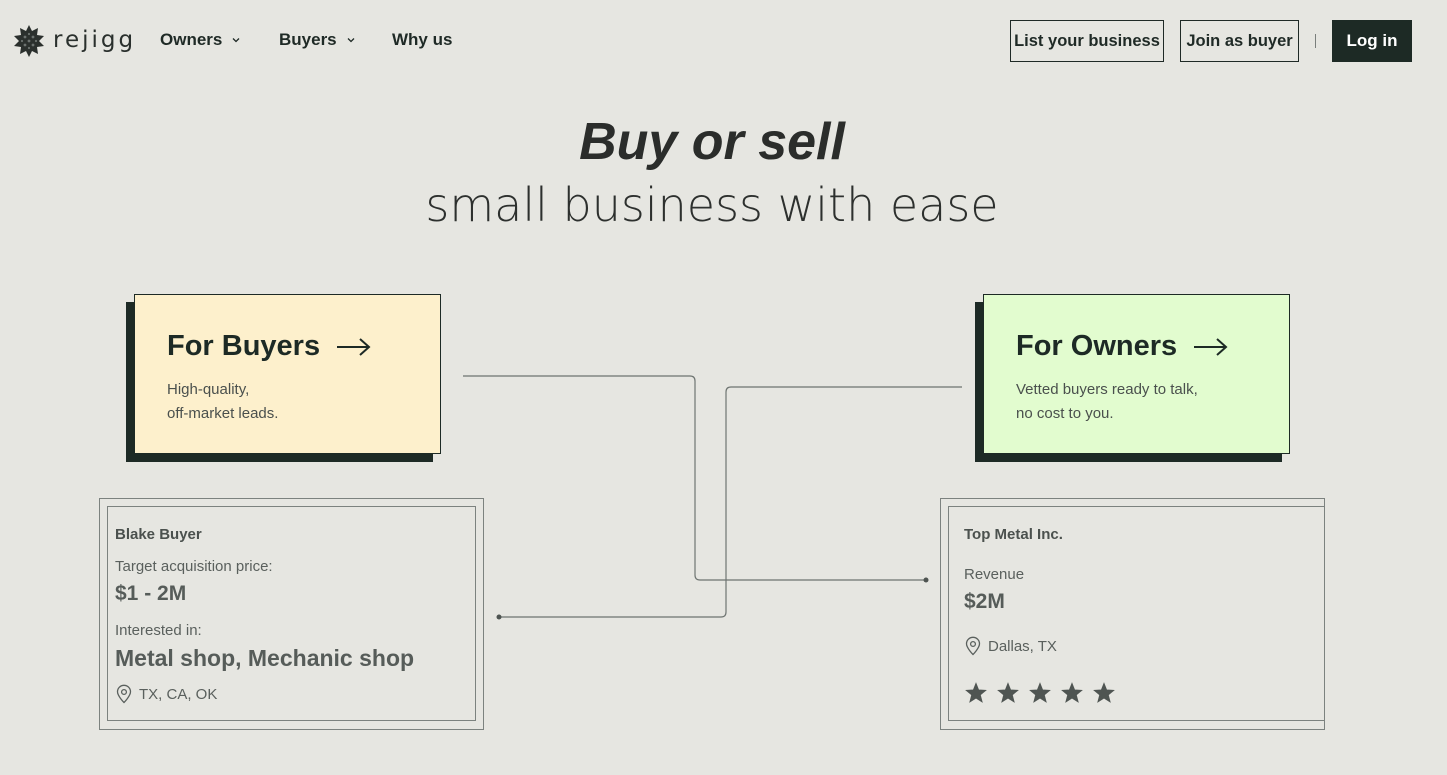  Describe the element at coordinates (1372, 41) in the screenshot. I see `login-button: Log in` at that location.